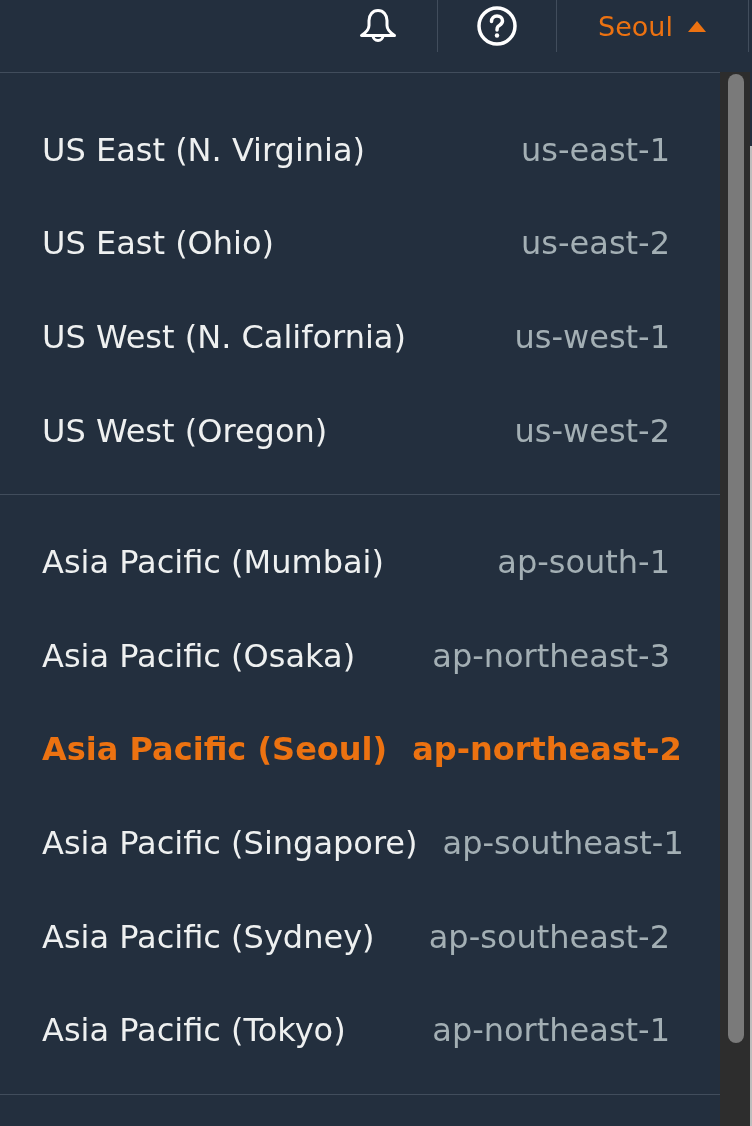  I want to click on bell-icon, so click(378, 26).